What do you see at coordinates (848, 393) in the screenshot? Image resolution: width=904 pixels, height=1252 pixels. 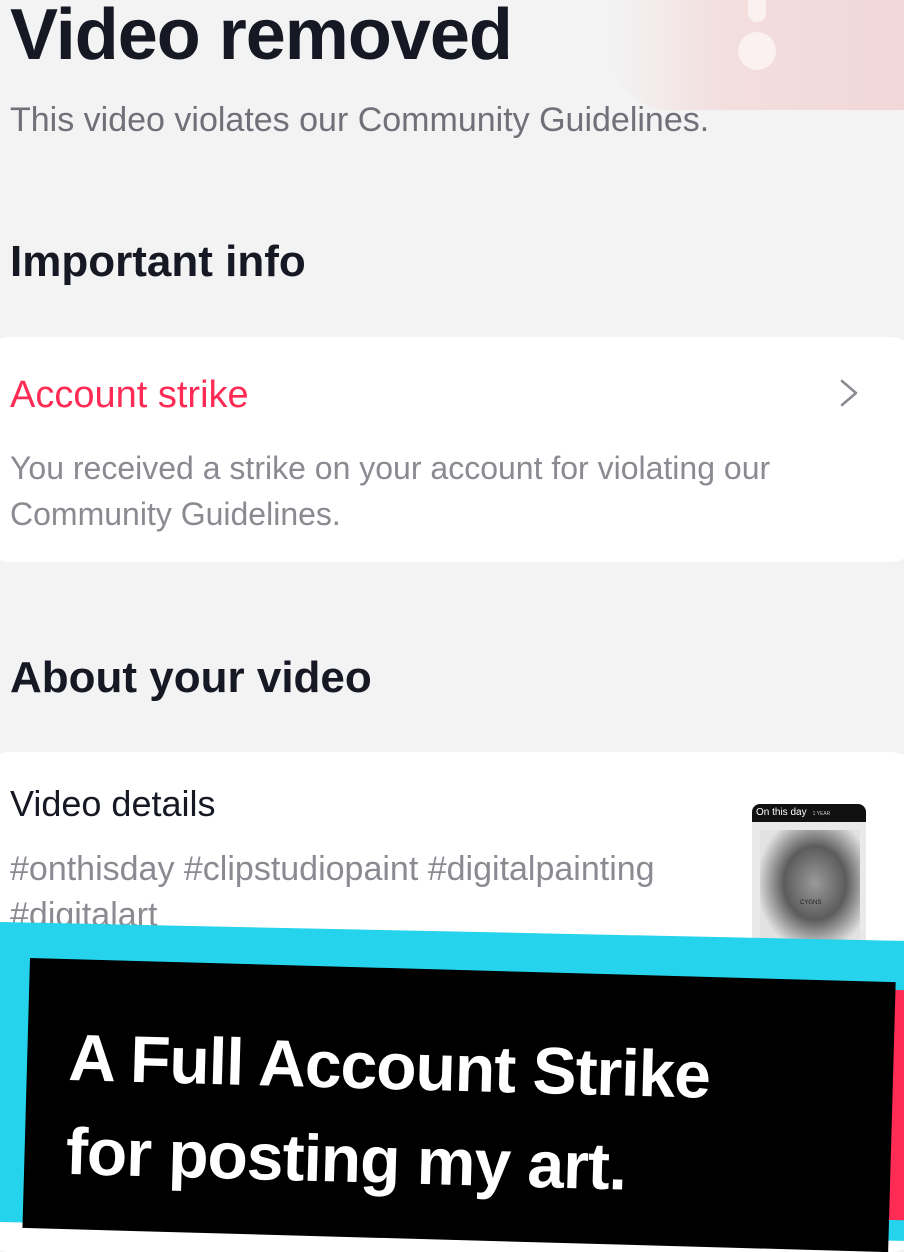 I see `chevron-right-icon` at bounding box center [848, 393].